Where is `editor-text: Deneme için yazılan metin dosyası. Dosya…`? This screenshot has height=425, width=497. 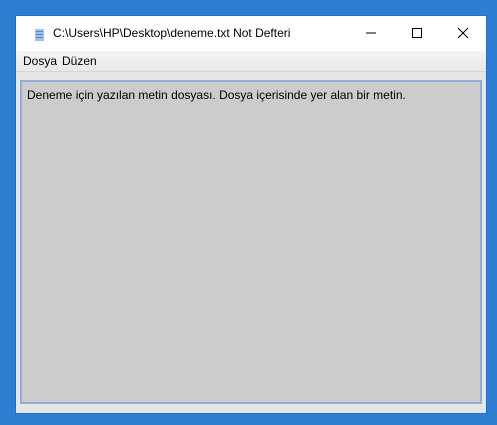
editor-text: Deneme için yazılan metin dosyası. Dosya… is located at coordinates (216, 95).